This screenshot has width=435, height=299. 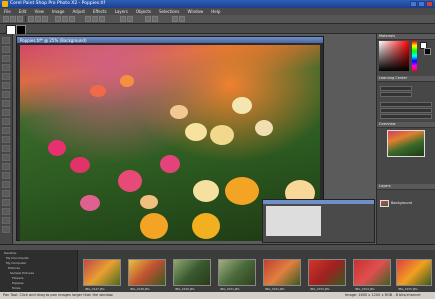 What do you see at coordinates (394, 56) in the screenshot?
I see `color-picker` at bounding box center [394, 56].